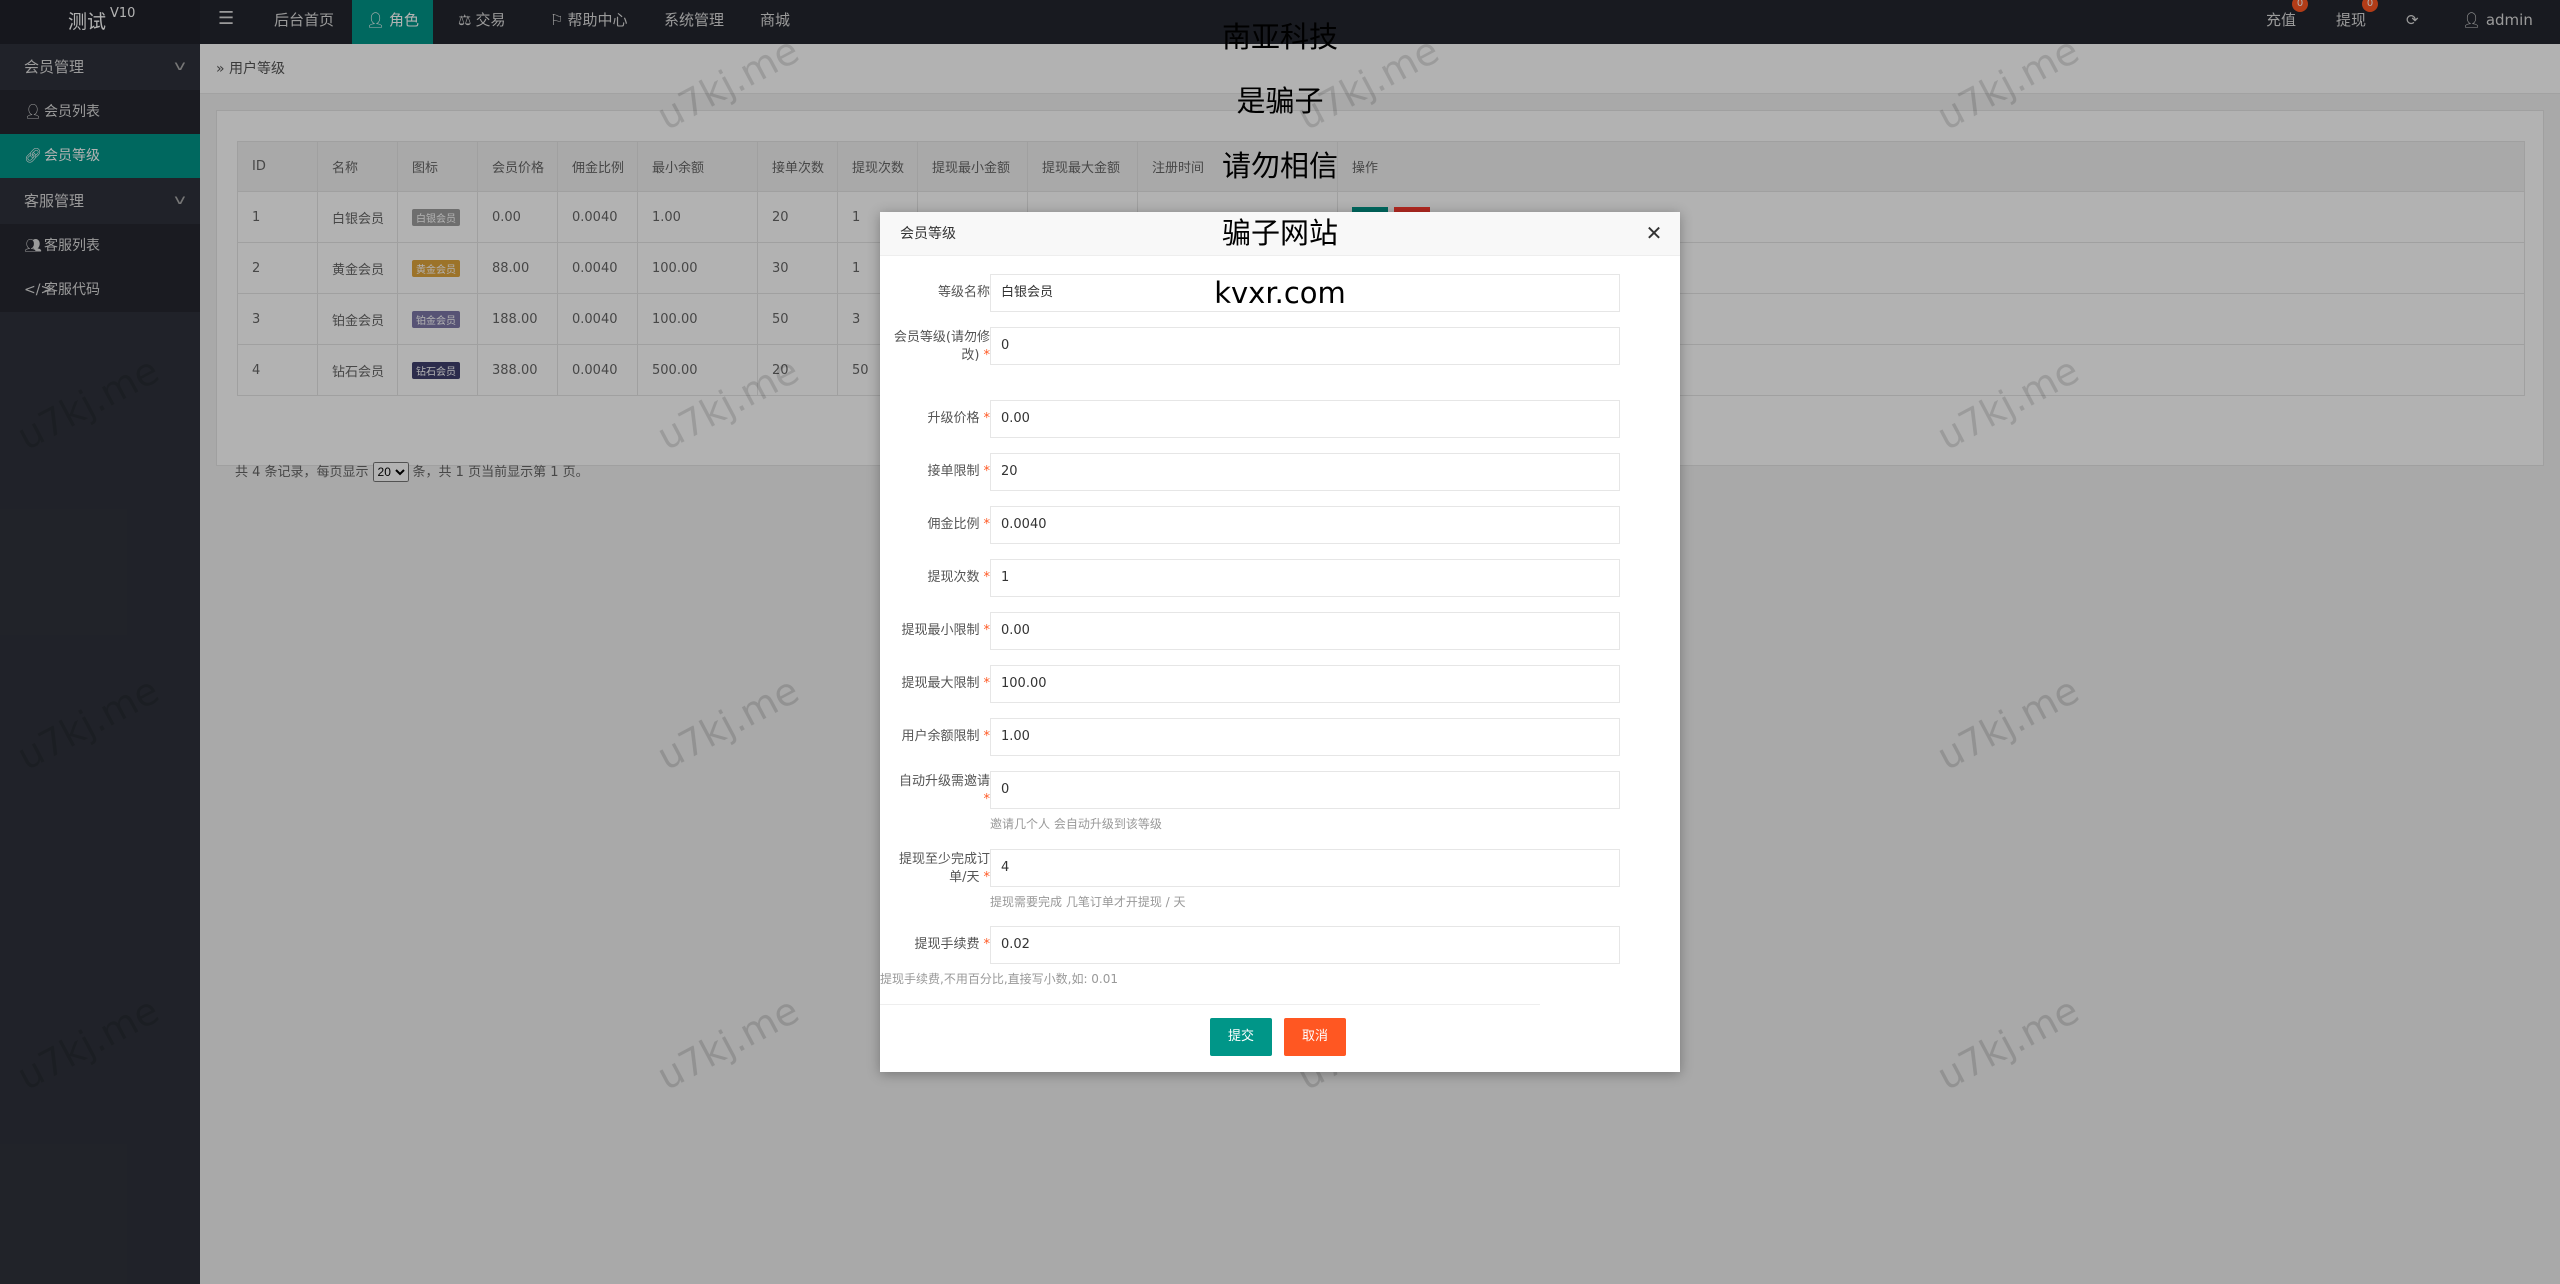 The image size is (2560, 1284). What do you see at coordinates (952, 944) in the screenshot?
I see `field-label: 提现手续费 *` at bounding box center [952, 944].